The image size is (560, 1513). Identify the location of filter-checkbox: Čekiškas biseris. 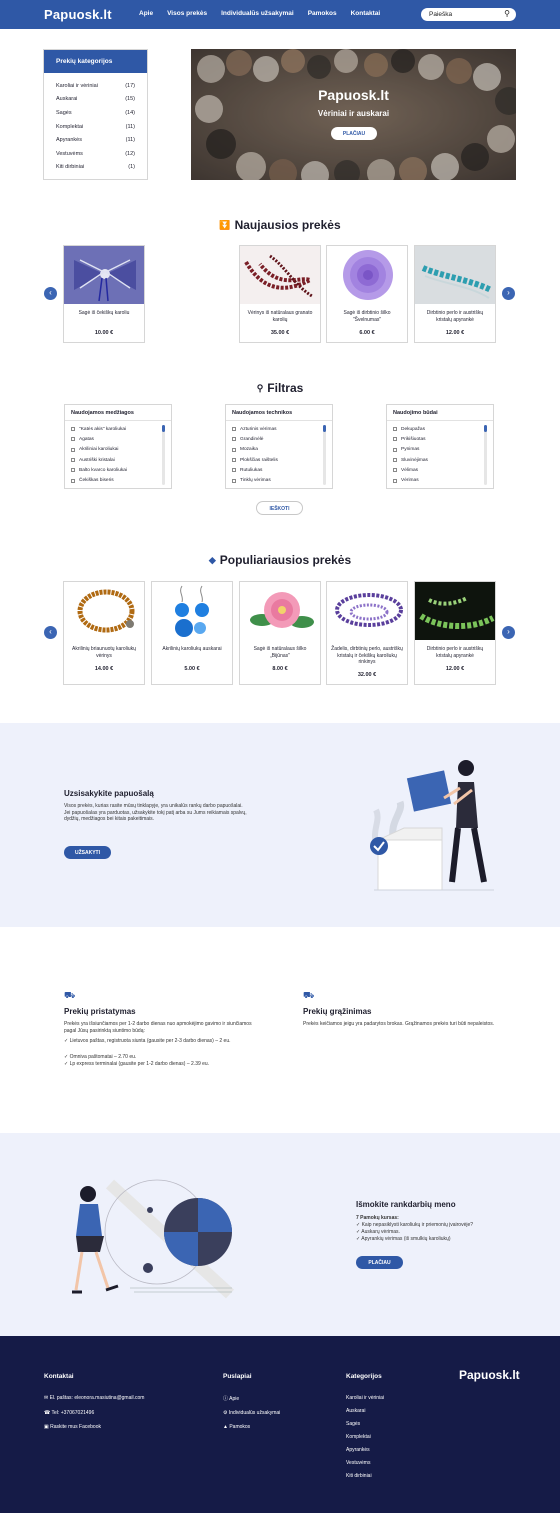
(118, 480).